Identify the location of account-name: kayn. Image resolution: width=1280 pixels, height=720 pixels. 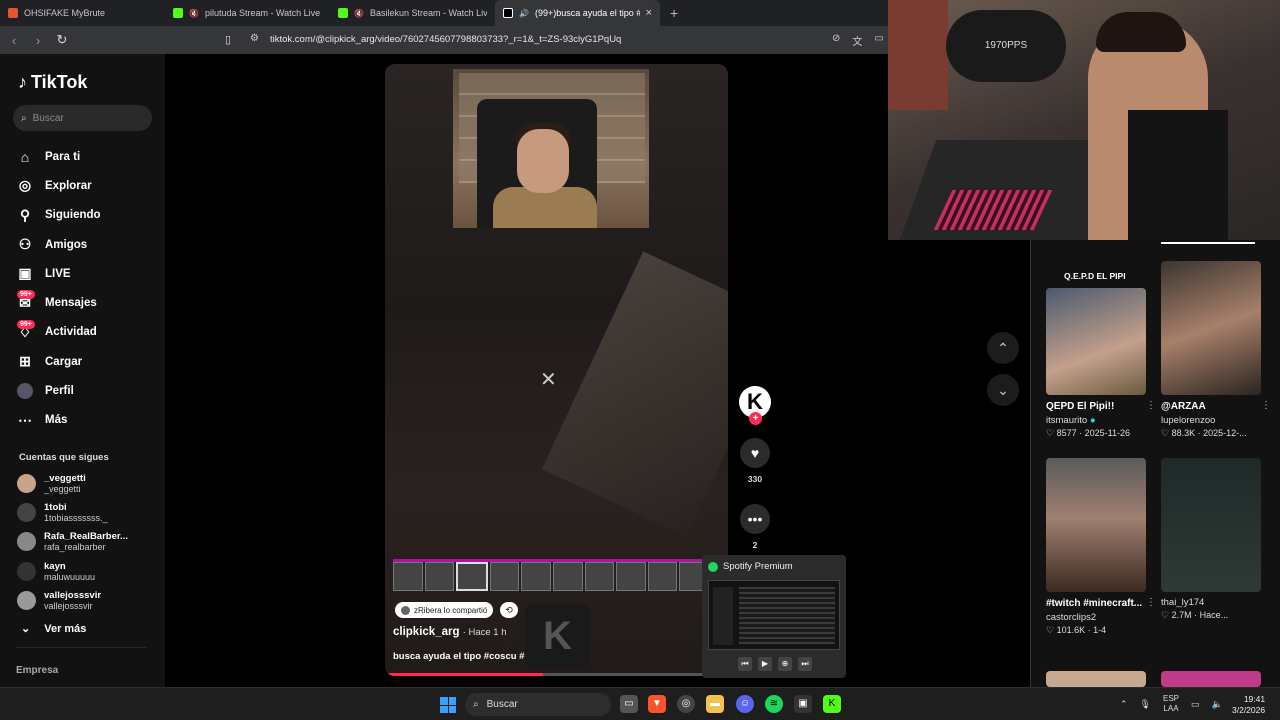
(55, 566).